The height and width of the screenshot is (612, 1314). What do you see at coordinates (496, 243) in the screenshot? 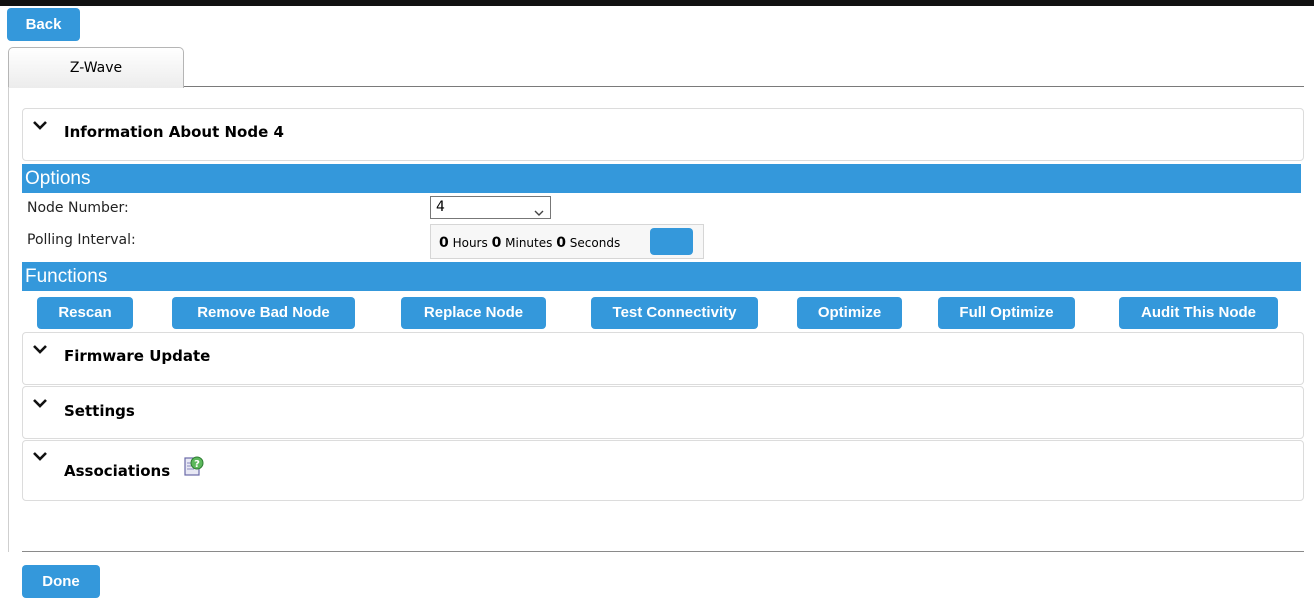
I see `polling-minutes-value: 0` at bounding box center [496, 243].